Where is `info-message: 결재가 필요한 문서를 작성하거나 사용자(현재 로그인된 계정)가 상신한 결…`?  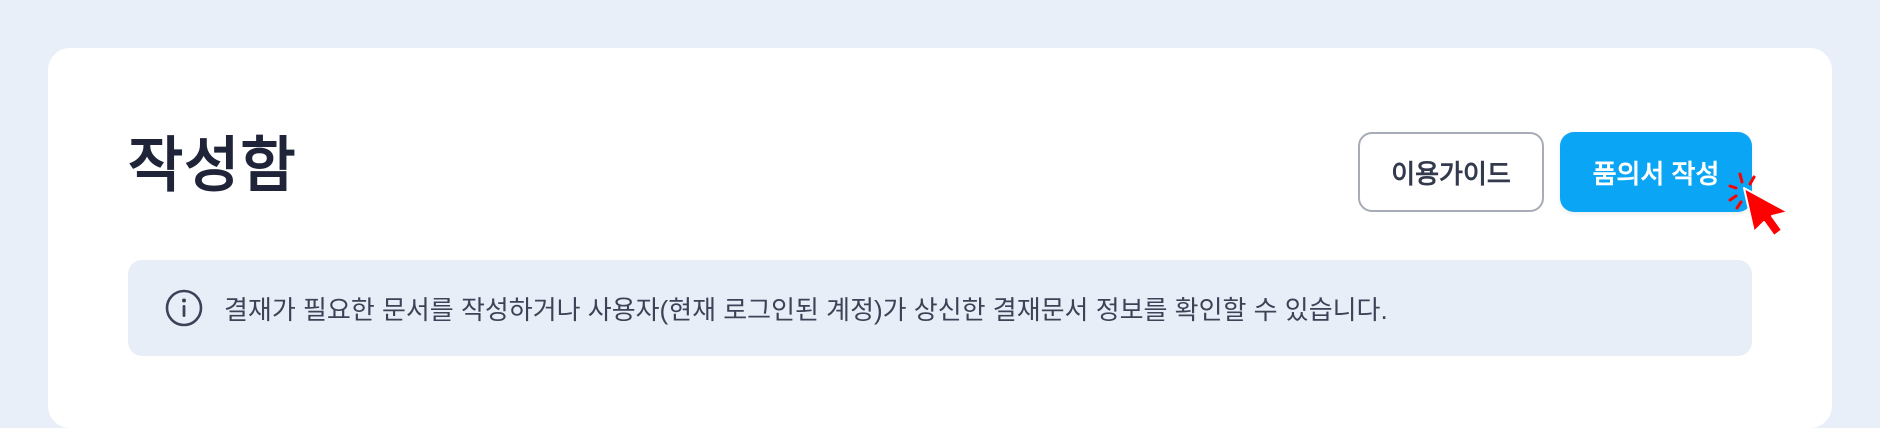 info-message: 결재가 필요한 문서를 작성하거나 사용자(현재 로그인된 계정)가 상신한 결… is located at coordinates (806, 309).